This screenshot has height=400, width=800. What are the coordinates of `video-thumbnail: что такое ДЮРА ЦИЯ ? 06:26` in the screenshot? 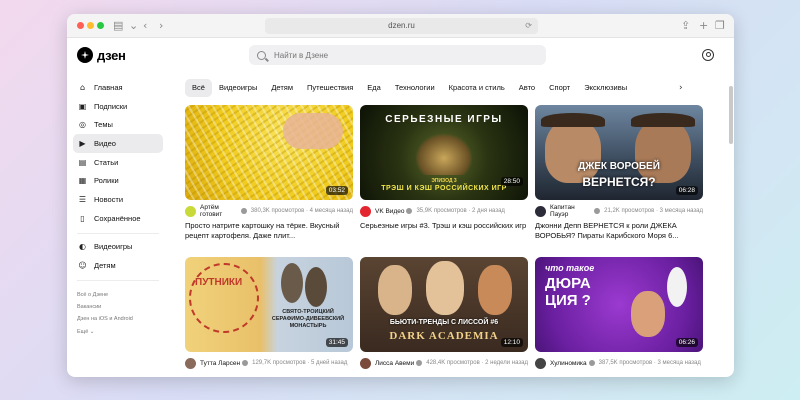 It's located at (619, 304).